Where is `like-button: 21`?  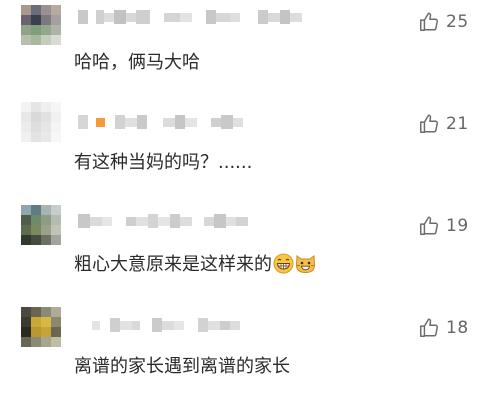
like-button: 21 is located at coordinates (443, 124).